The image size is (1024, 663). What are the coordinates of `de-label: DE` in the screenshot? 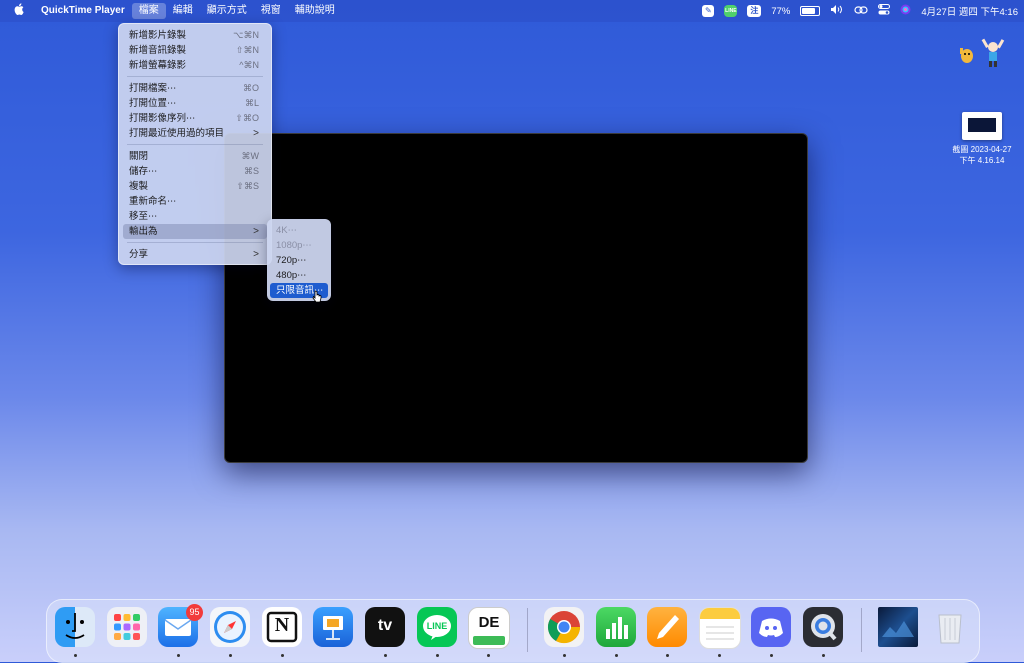 It's located at (489, 622).